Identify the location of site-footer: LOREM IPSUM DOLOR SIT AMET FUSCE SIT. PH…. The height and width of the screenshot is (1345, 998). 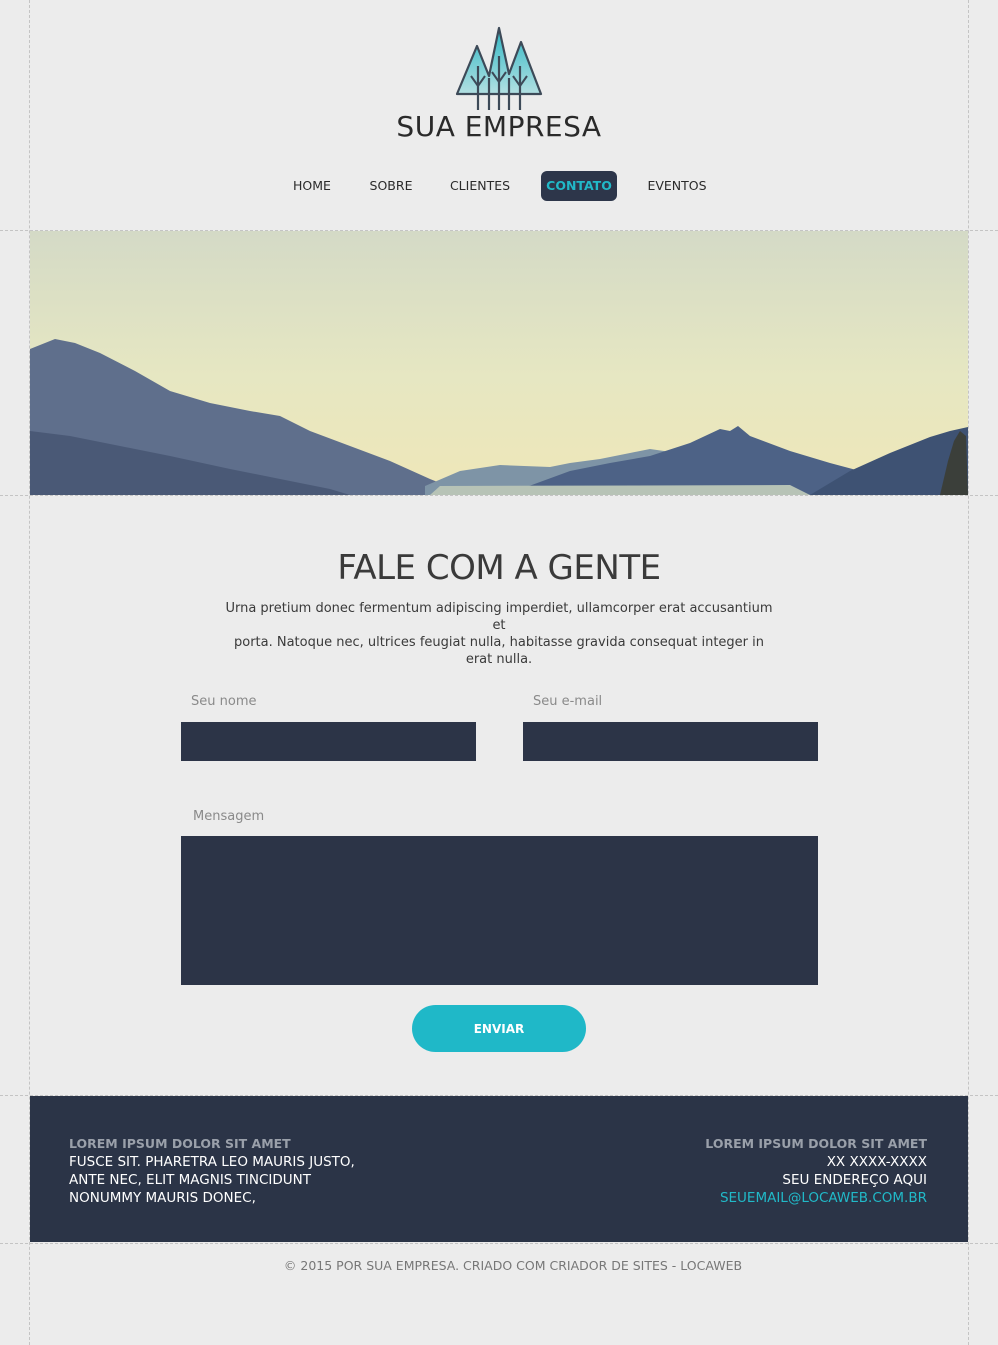
(499, 1169).